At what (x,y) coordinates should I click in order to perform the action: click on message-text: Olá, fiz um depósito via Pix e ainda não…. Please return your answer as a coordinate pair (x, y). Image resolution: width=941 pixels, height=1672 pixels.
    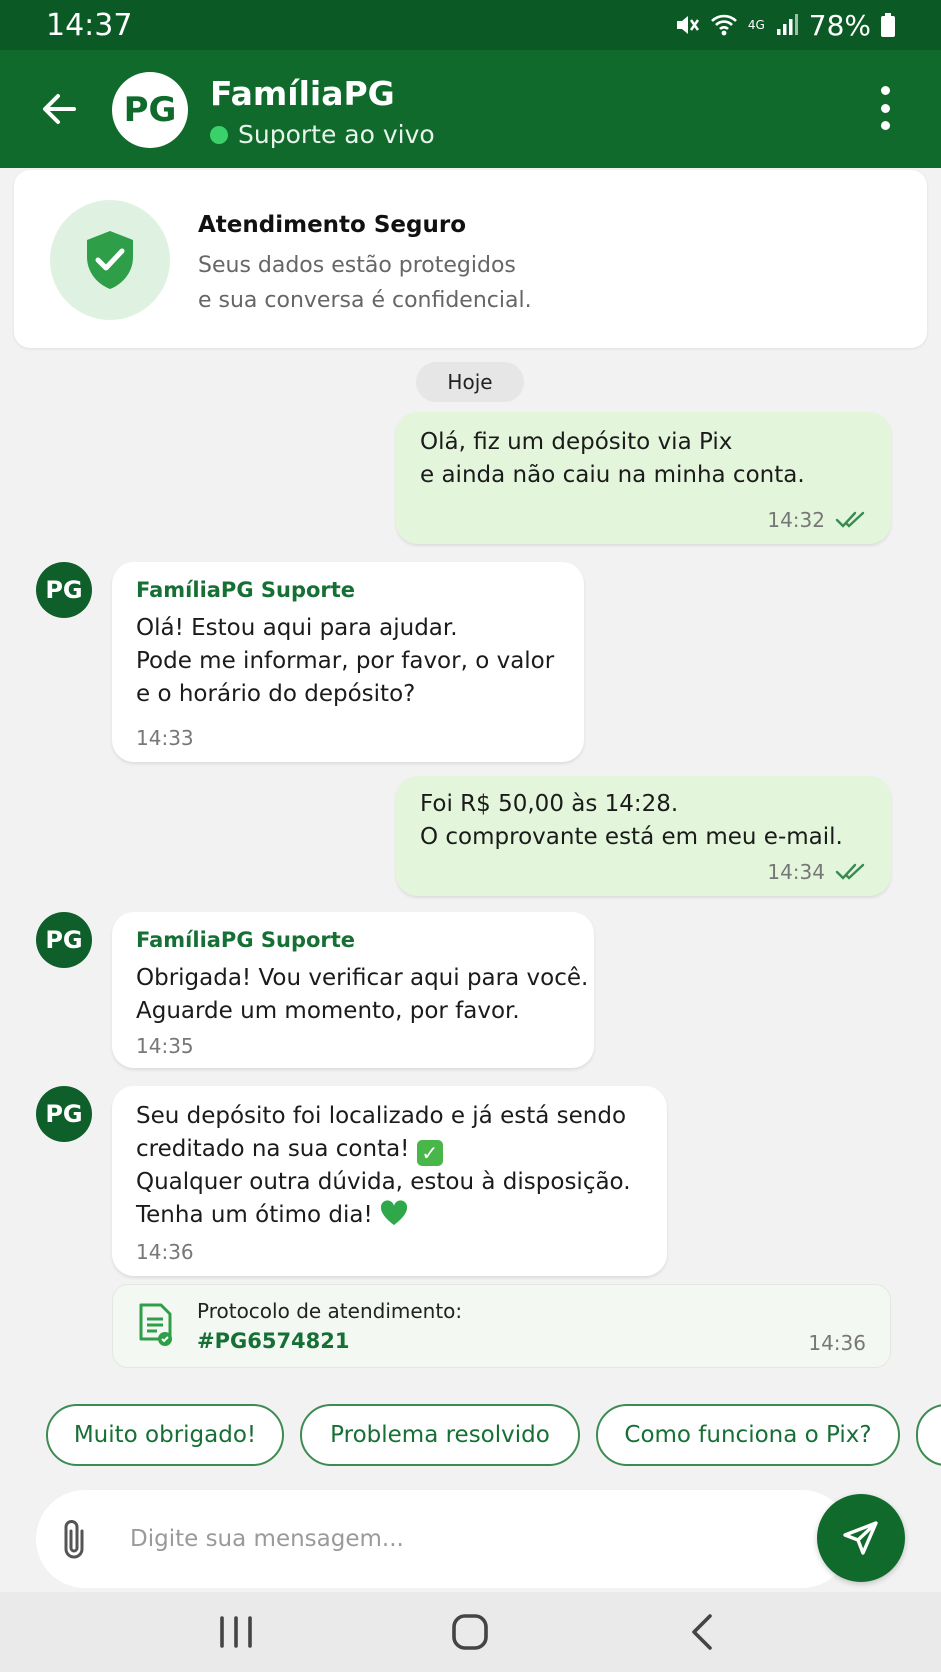
    Looking at the image, I should click on (612, 459).